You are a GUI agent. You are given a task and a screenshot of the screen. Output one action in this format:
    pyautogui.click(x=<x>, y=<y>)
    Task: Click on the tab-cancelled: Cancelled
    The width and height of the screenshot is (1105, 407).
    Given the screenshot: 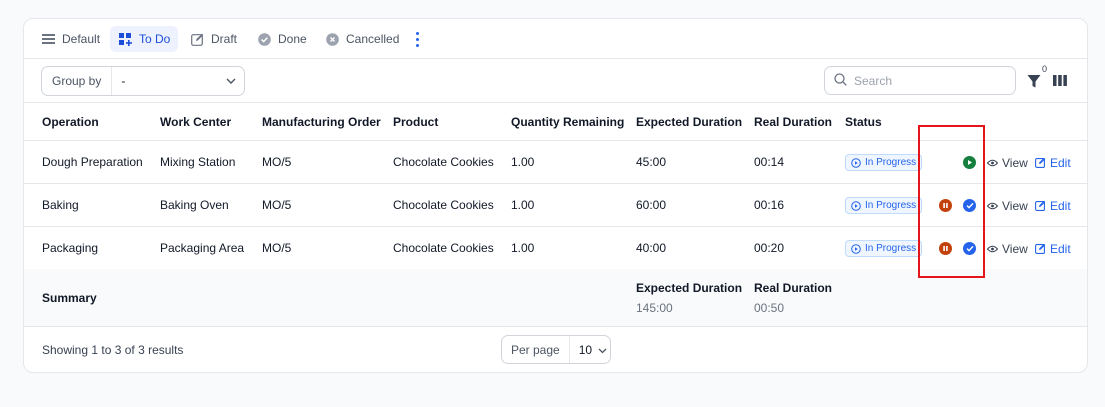 What is the action you would take?
    pyautogui.click(x=362, y=39)
    